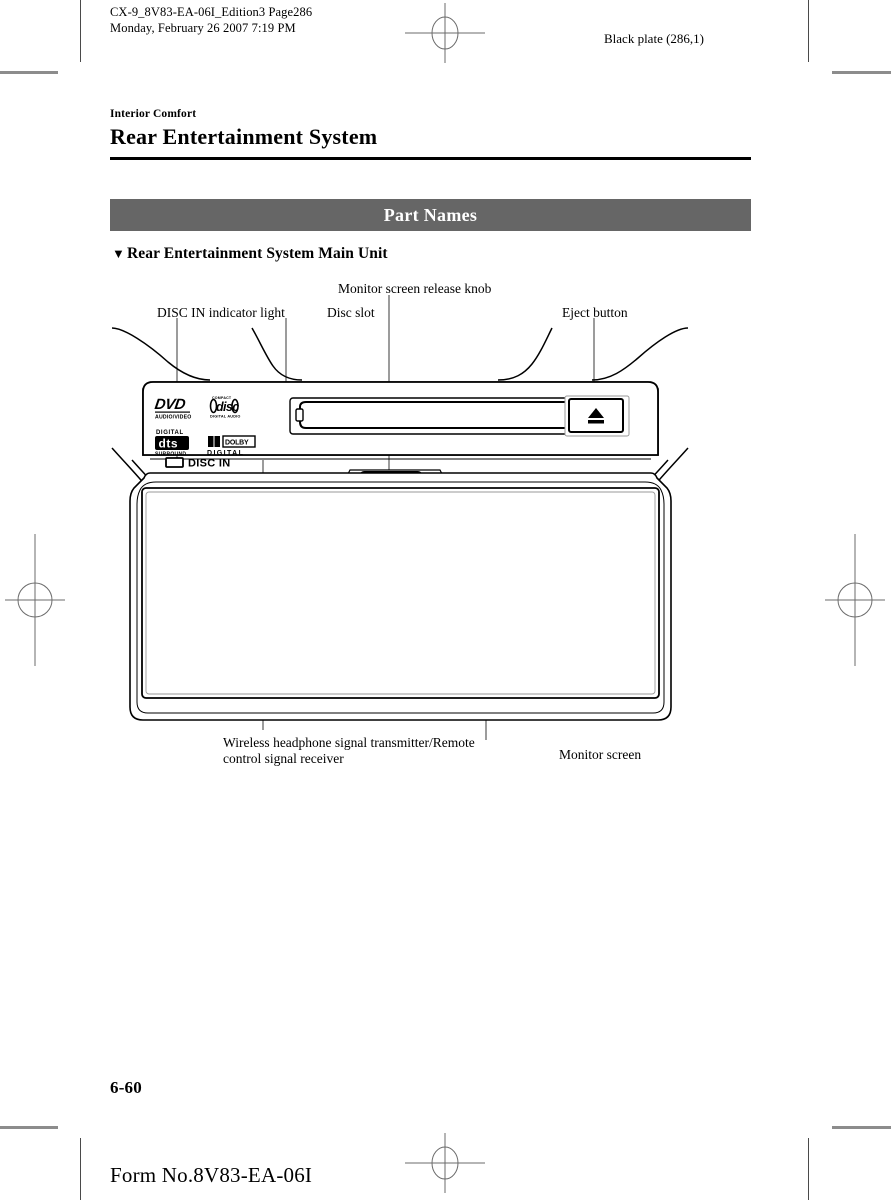 The width and height of the screenshot is (891, 1200). I want to click on registration-mark-bottom-icon, so click(445, 1163).